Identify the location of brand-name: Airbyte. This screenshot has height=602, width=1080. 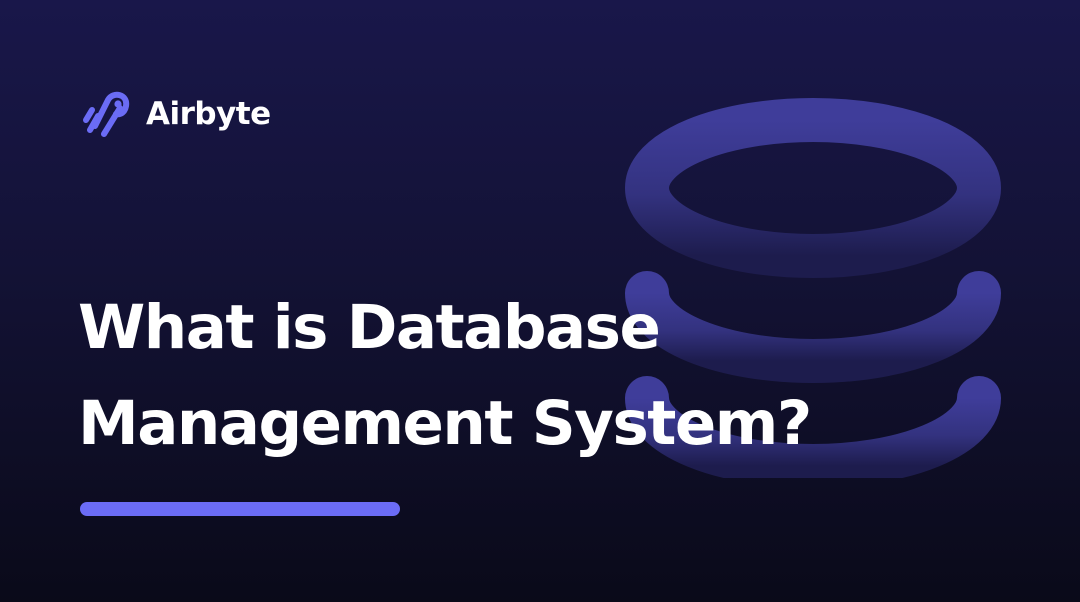
(208, 113).